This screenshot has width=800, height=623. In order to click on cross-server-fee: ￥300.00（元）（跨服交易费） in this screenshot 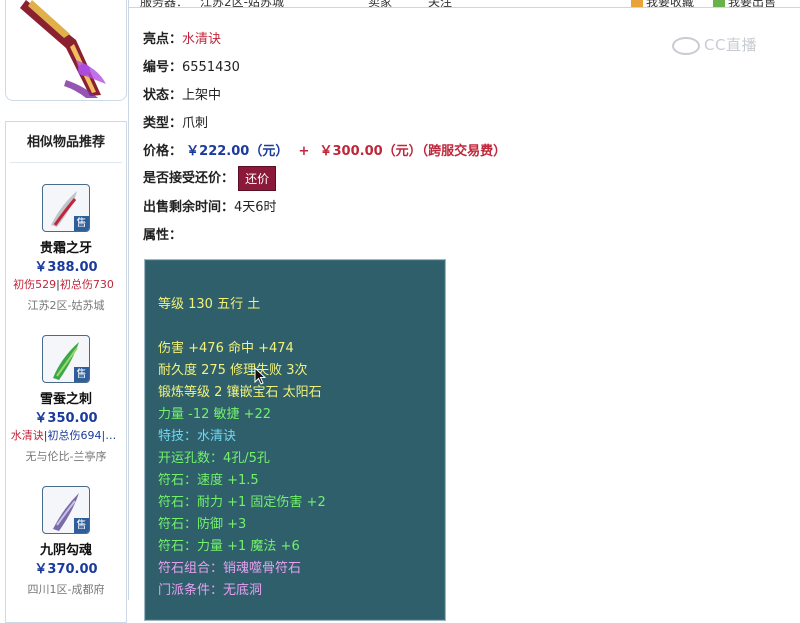, I will do `click(413, 151)`.